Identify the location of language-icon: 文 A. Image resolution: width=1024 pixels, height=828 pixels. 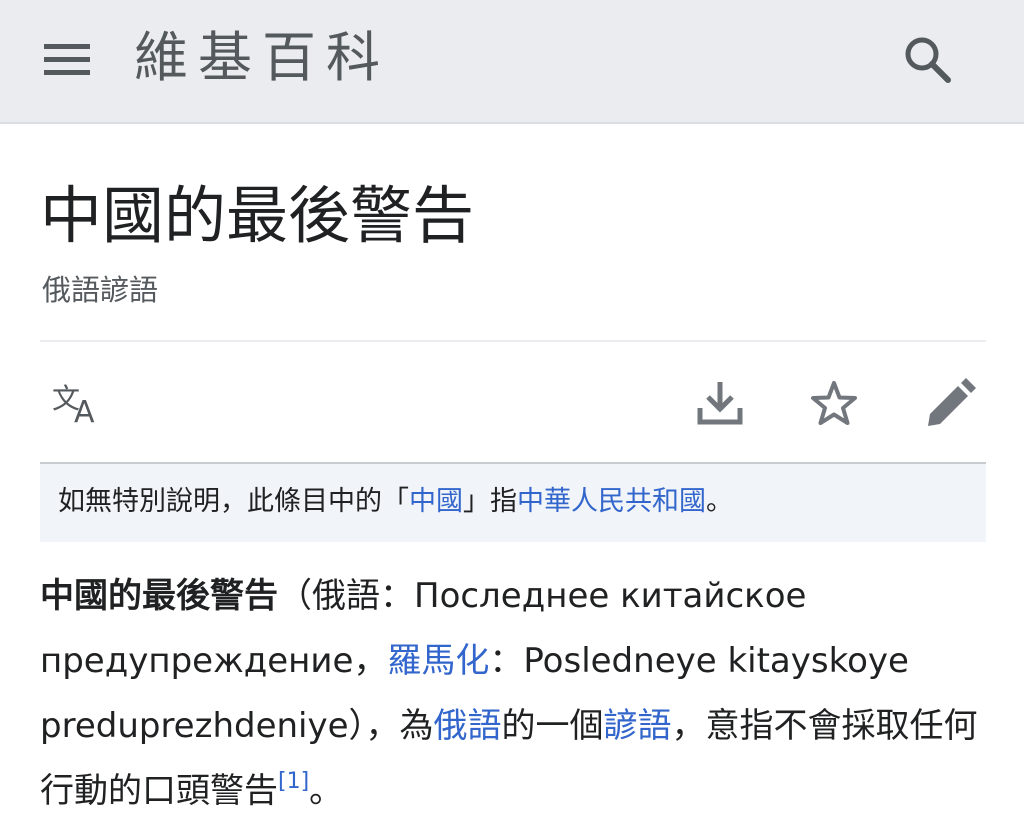
(76, 404).